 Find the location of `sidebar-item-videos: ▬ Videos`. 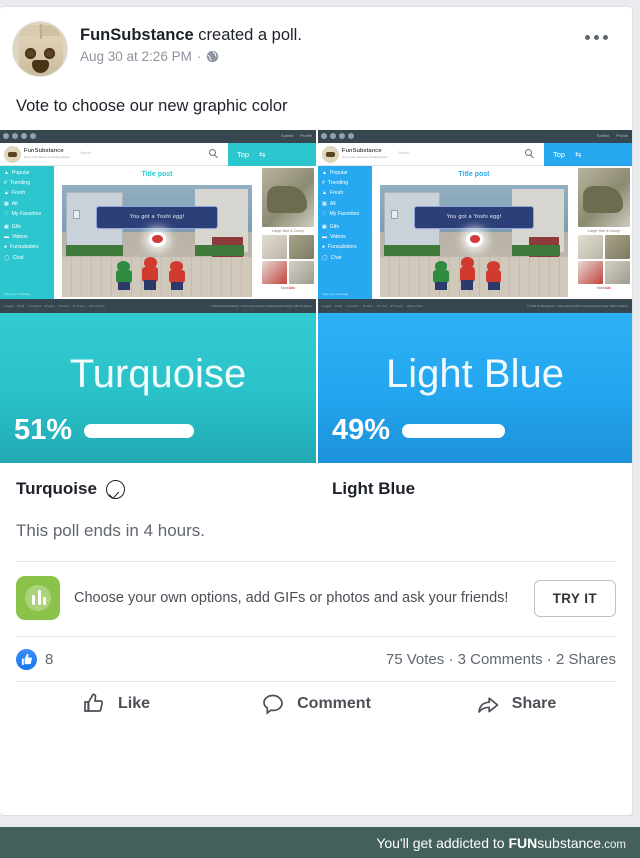

sidebar-item-videos: ▬ Videos is located at coordinates (29, 237).